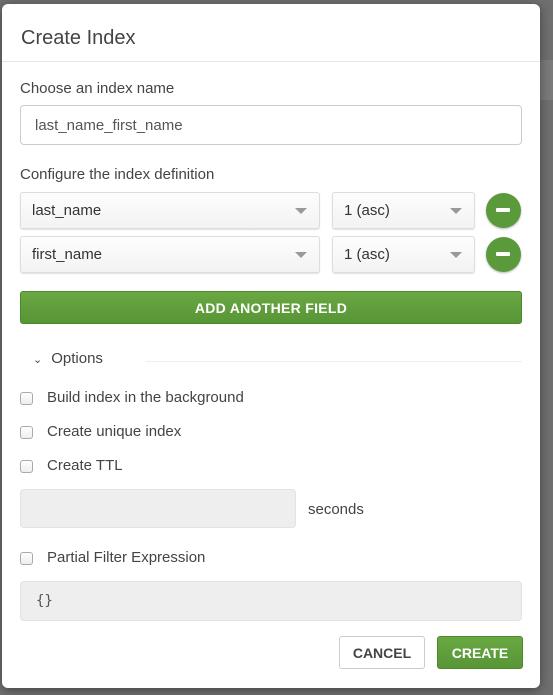 This screenshot has width=553, height=695. What do you see at coordinates (403, 210) in the screenshot?
I see `order-select-1: 1 (asc)` at bounding box center [403, 210].